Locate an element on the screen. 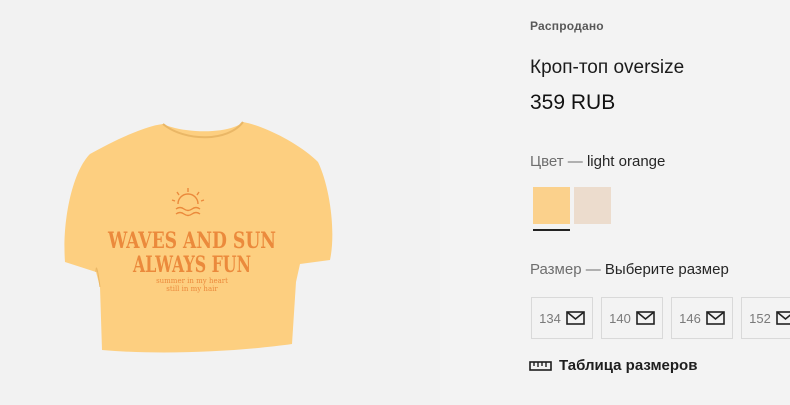 The width and height of the screenshot is (790, 405). size-number: 146 is located at coordinates (690, 318).